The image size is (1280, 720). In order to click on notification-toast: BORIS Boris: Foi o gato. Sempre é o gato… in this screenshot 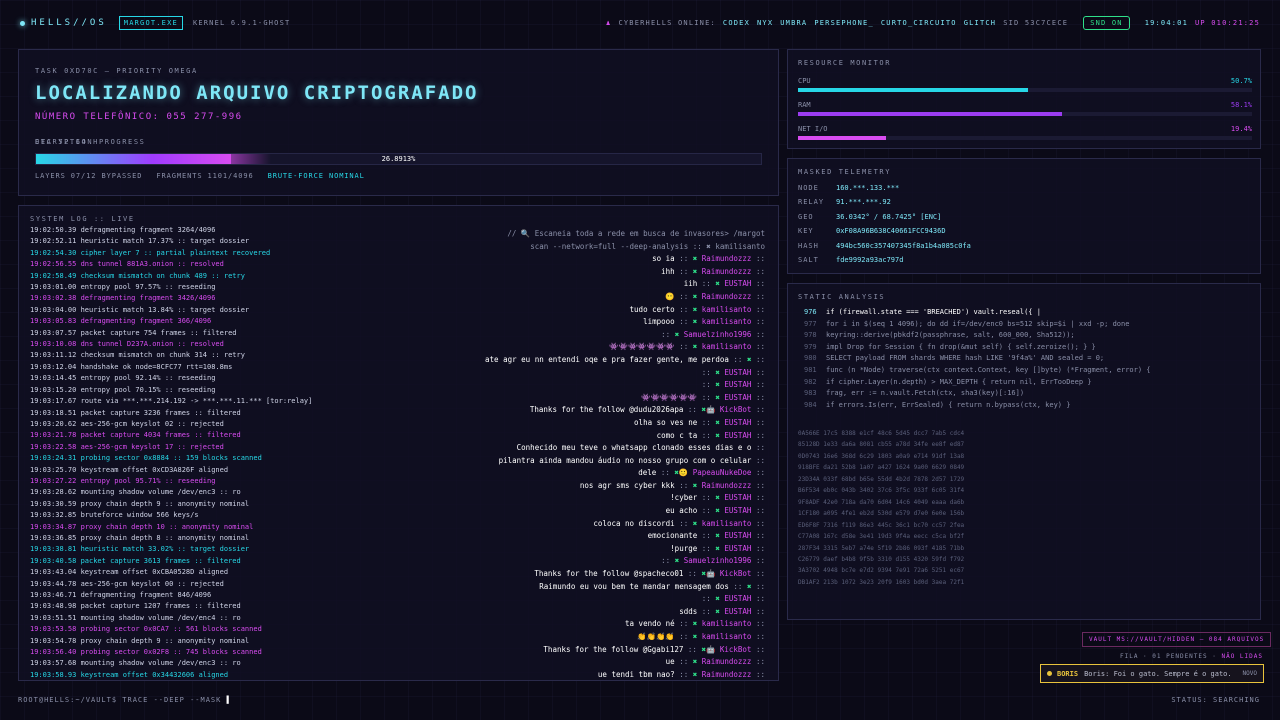, I will do `click(1152, 673)`.